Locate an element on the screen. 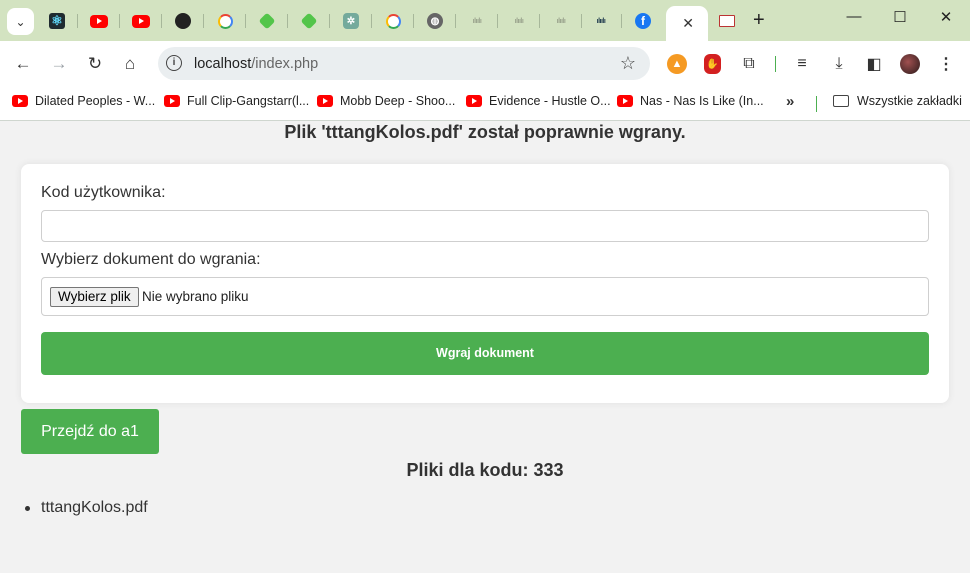 The height and width of the screenshot is (573, 970). react-icon: ⚛ is located at coordinates (57, 21).